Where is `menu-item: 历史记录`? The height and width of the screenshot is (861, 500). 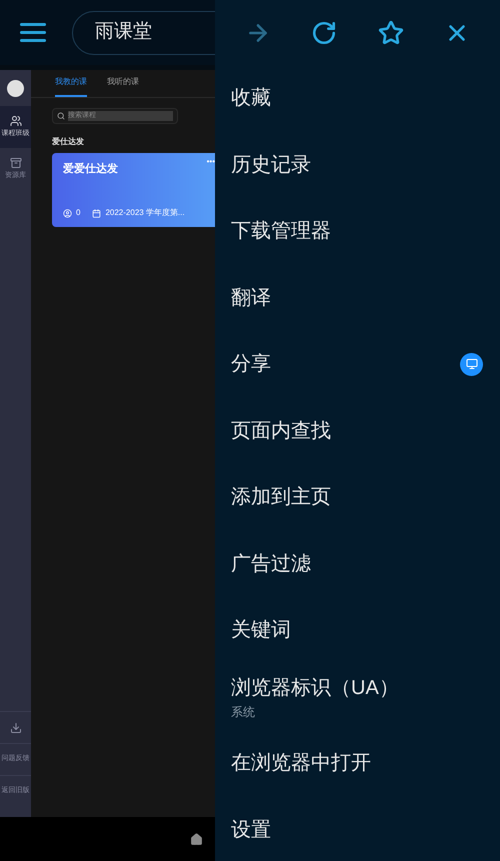
menu-item: 历史记录 is located at coordinates (357, 165).